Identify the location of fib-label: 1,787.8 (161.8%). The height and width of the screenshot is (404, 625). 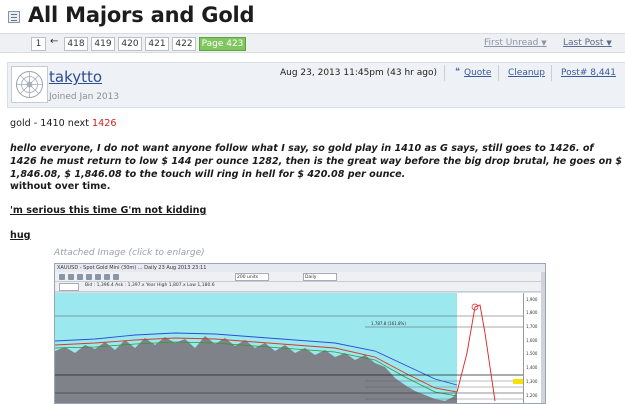
(388, 323).